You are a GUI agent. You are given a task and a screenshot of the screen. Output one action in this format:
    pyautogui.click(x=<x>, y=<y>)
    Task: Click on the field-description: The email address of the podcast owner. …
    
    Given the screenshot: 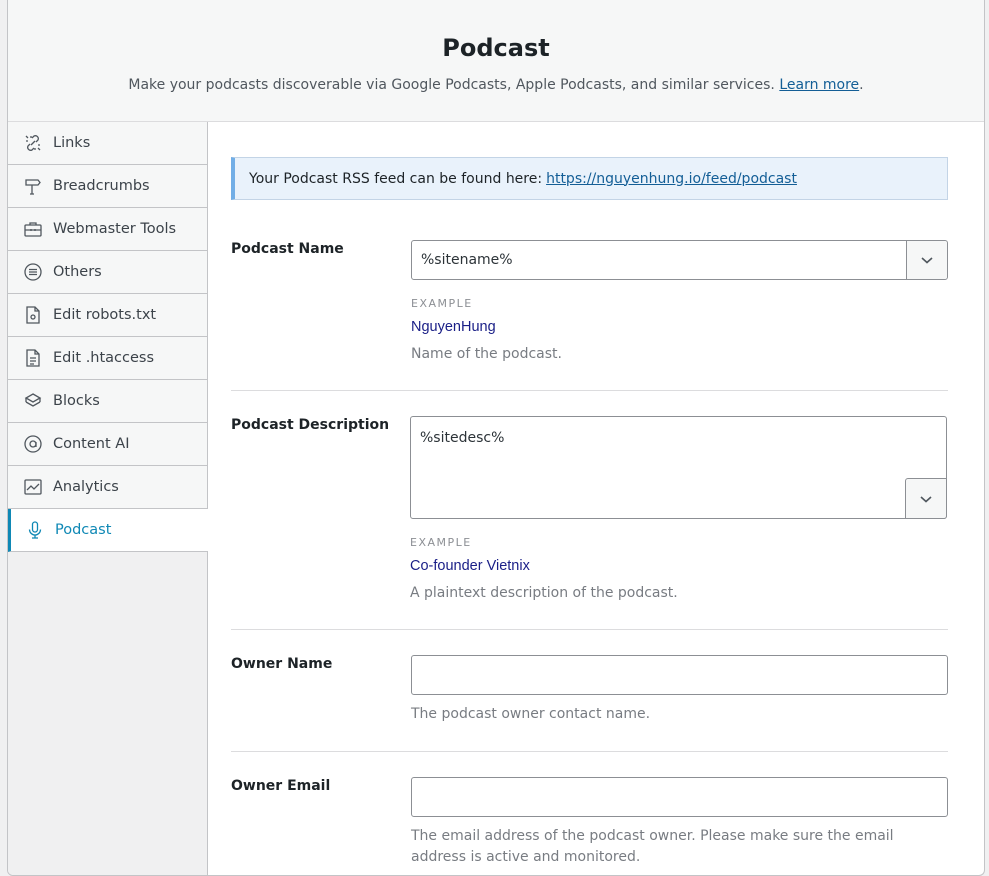 What is the action you would take?
    pyautogui.click(x=652, y=846)
    